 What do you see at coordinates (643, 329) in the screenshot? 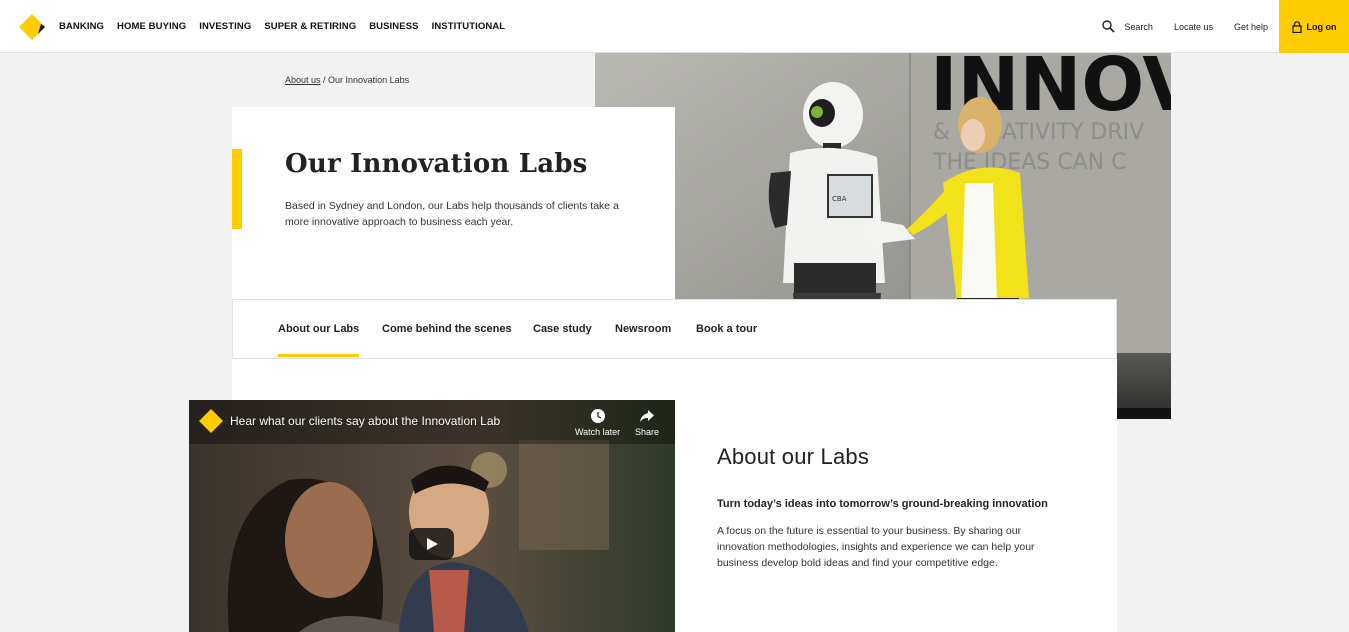
I see `tab-newsroom: Newsroom` at bounding box center [643, 329].